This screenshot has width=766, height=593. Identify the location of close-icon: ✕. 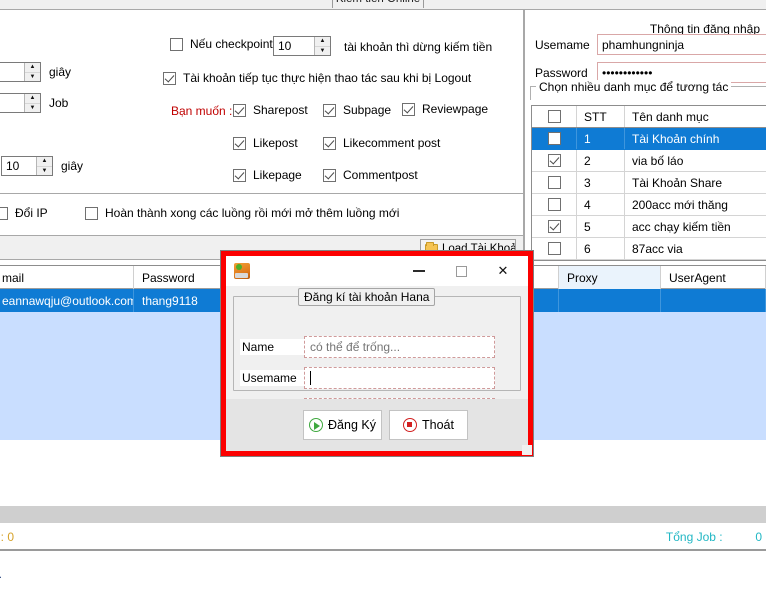
(503, 270).